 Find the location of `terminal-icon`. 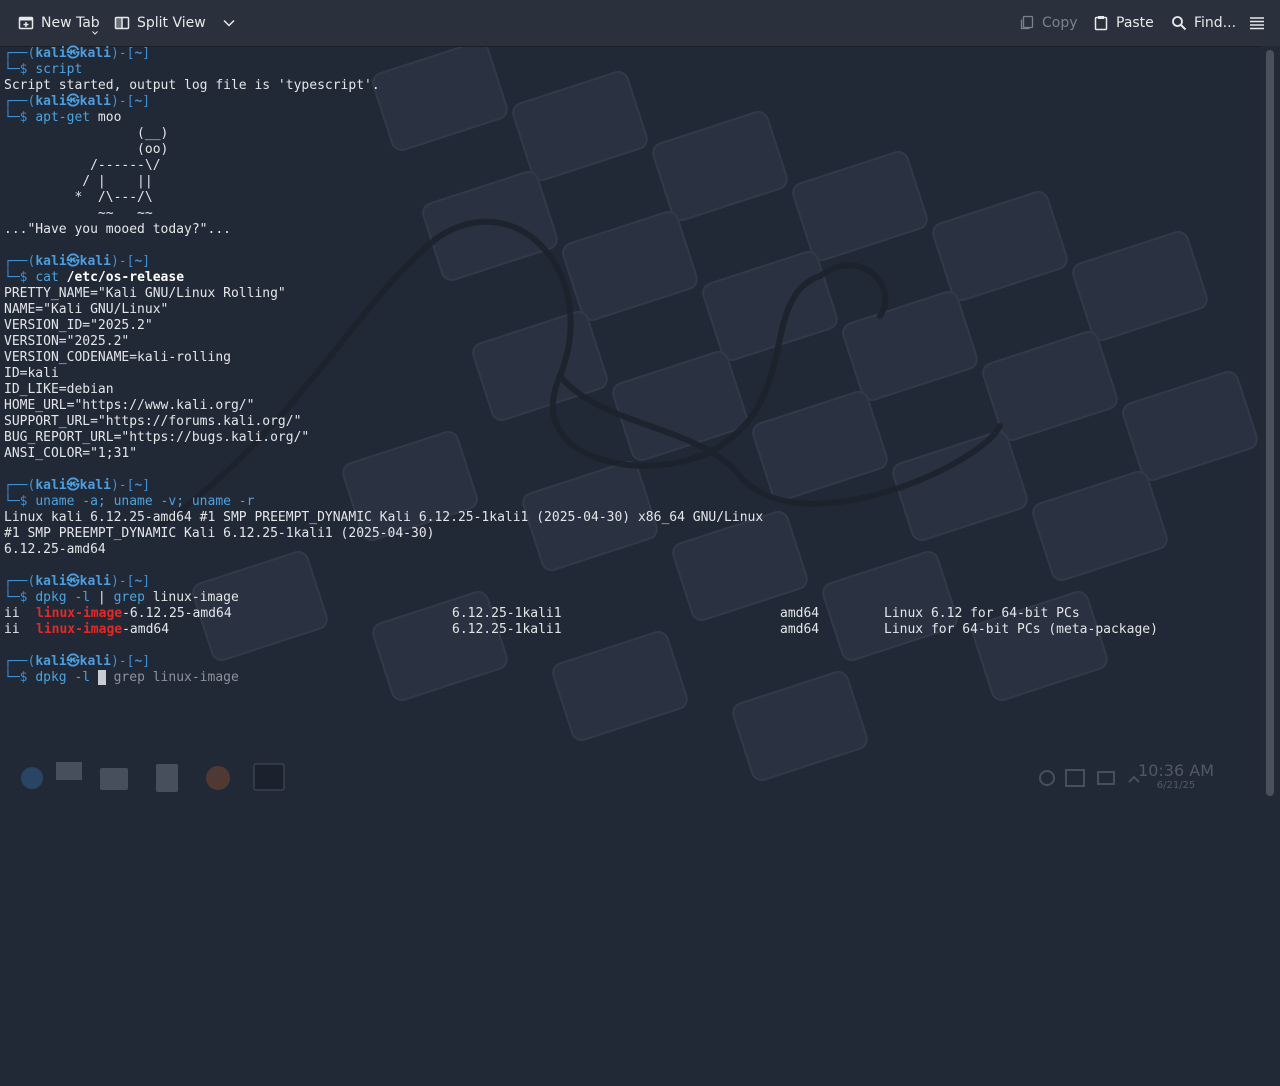

terminal-icon is located at coordinates (269, 777).